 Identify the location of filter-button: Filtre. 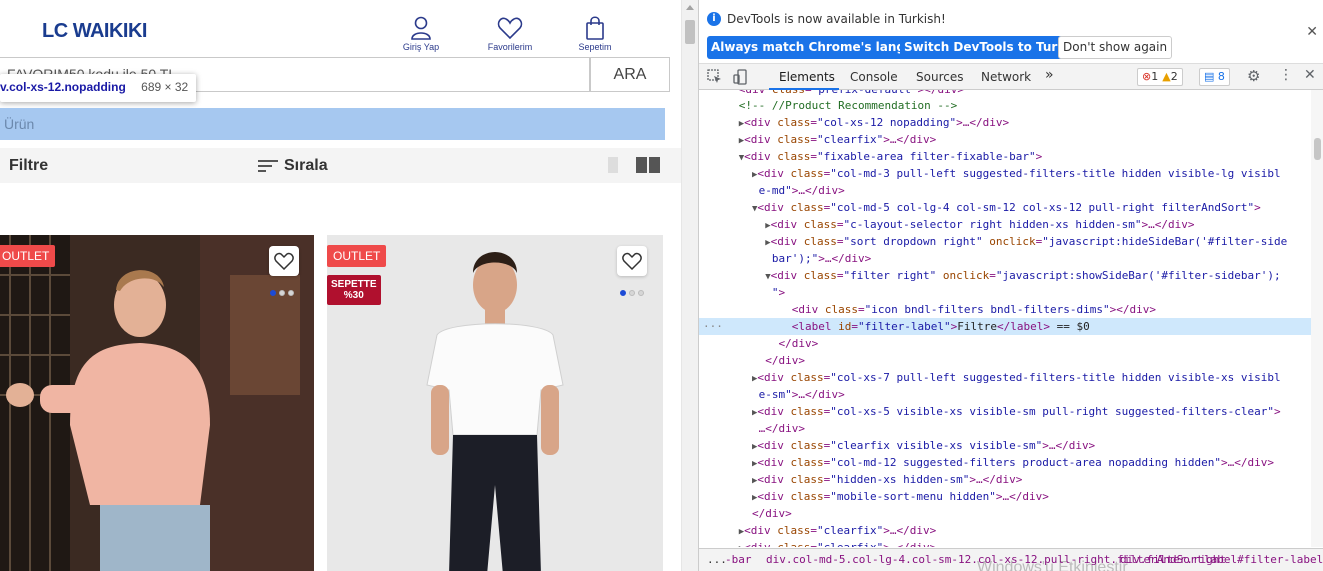
(28, 166).